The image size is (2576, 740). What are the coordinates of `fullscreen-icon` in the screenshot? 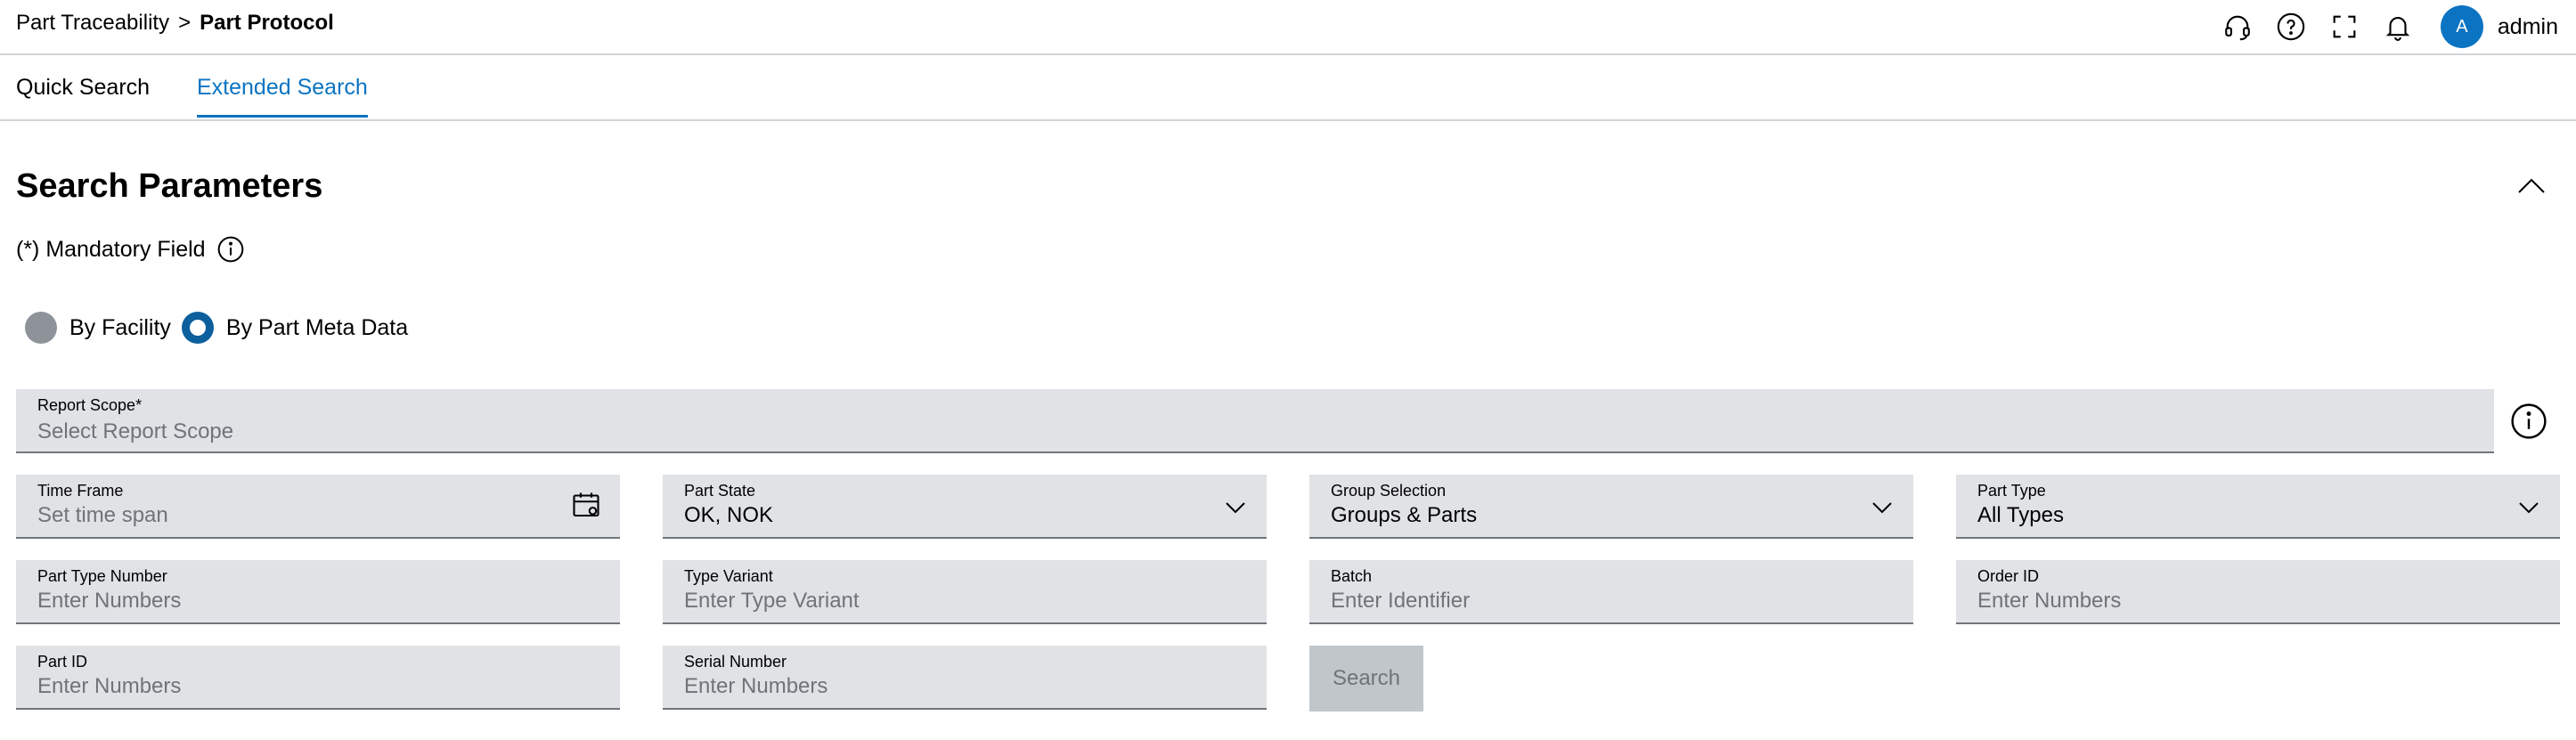 It's located at (2344, 27).